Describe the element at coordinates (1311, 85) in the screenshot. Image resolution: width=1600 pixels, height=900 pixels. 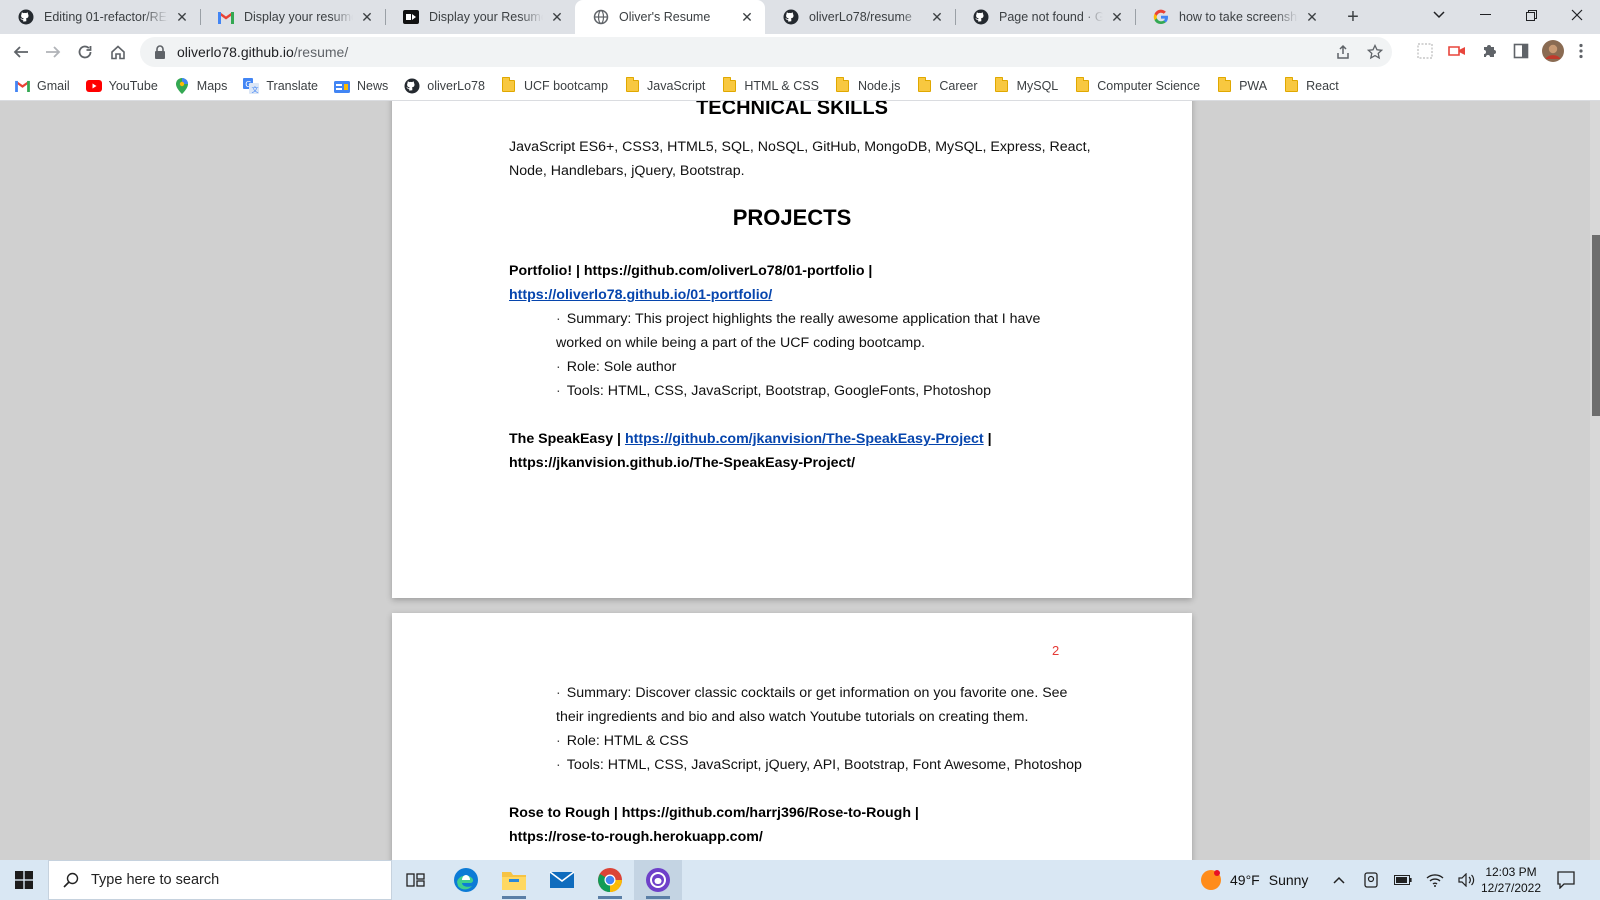
I see `bookmark-folder-react: React` at that location.